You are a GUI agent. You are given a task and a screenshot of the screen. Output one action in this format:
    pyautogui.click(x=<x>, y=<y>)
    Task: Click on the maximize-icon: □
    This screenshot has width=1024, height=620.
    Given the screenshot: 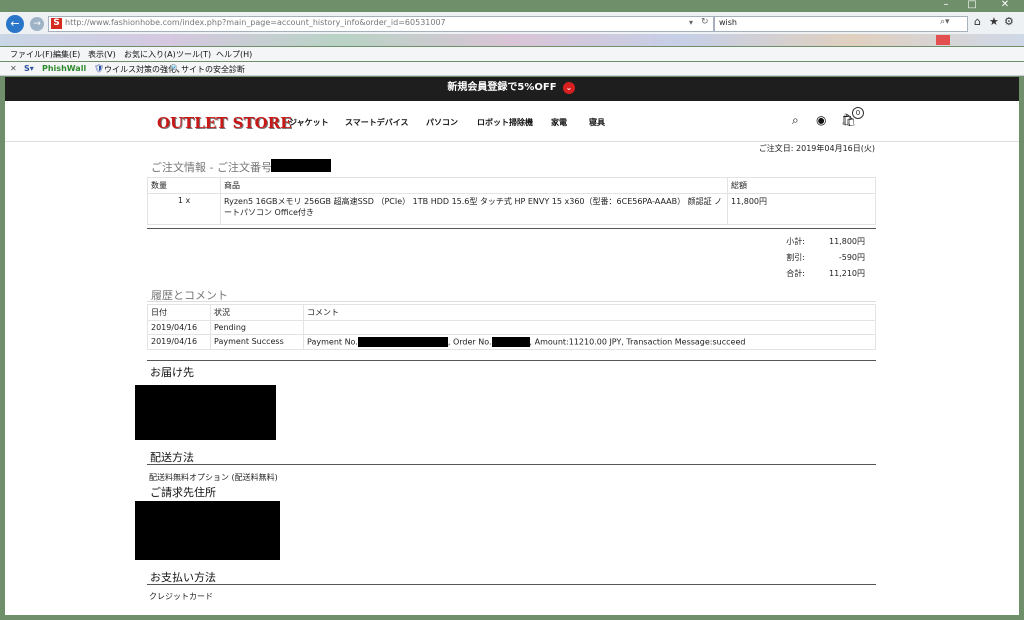 What is the action you would take?
    pyautogui.click(x=972, y=5)
    